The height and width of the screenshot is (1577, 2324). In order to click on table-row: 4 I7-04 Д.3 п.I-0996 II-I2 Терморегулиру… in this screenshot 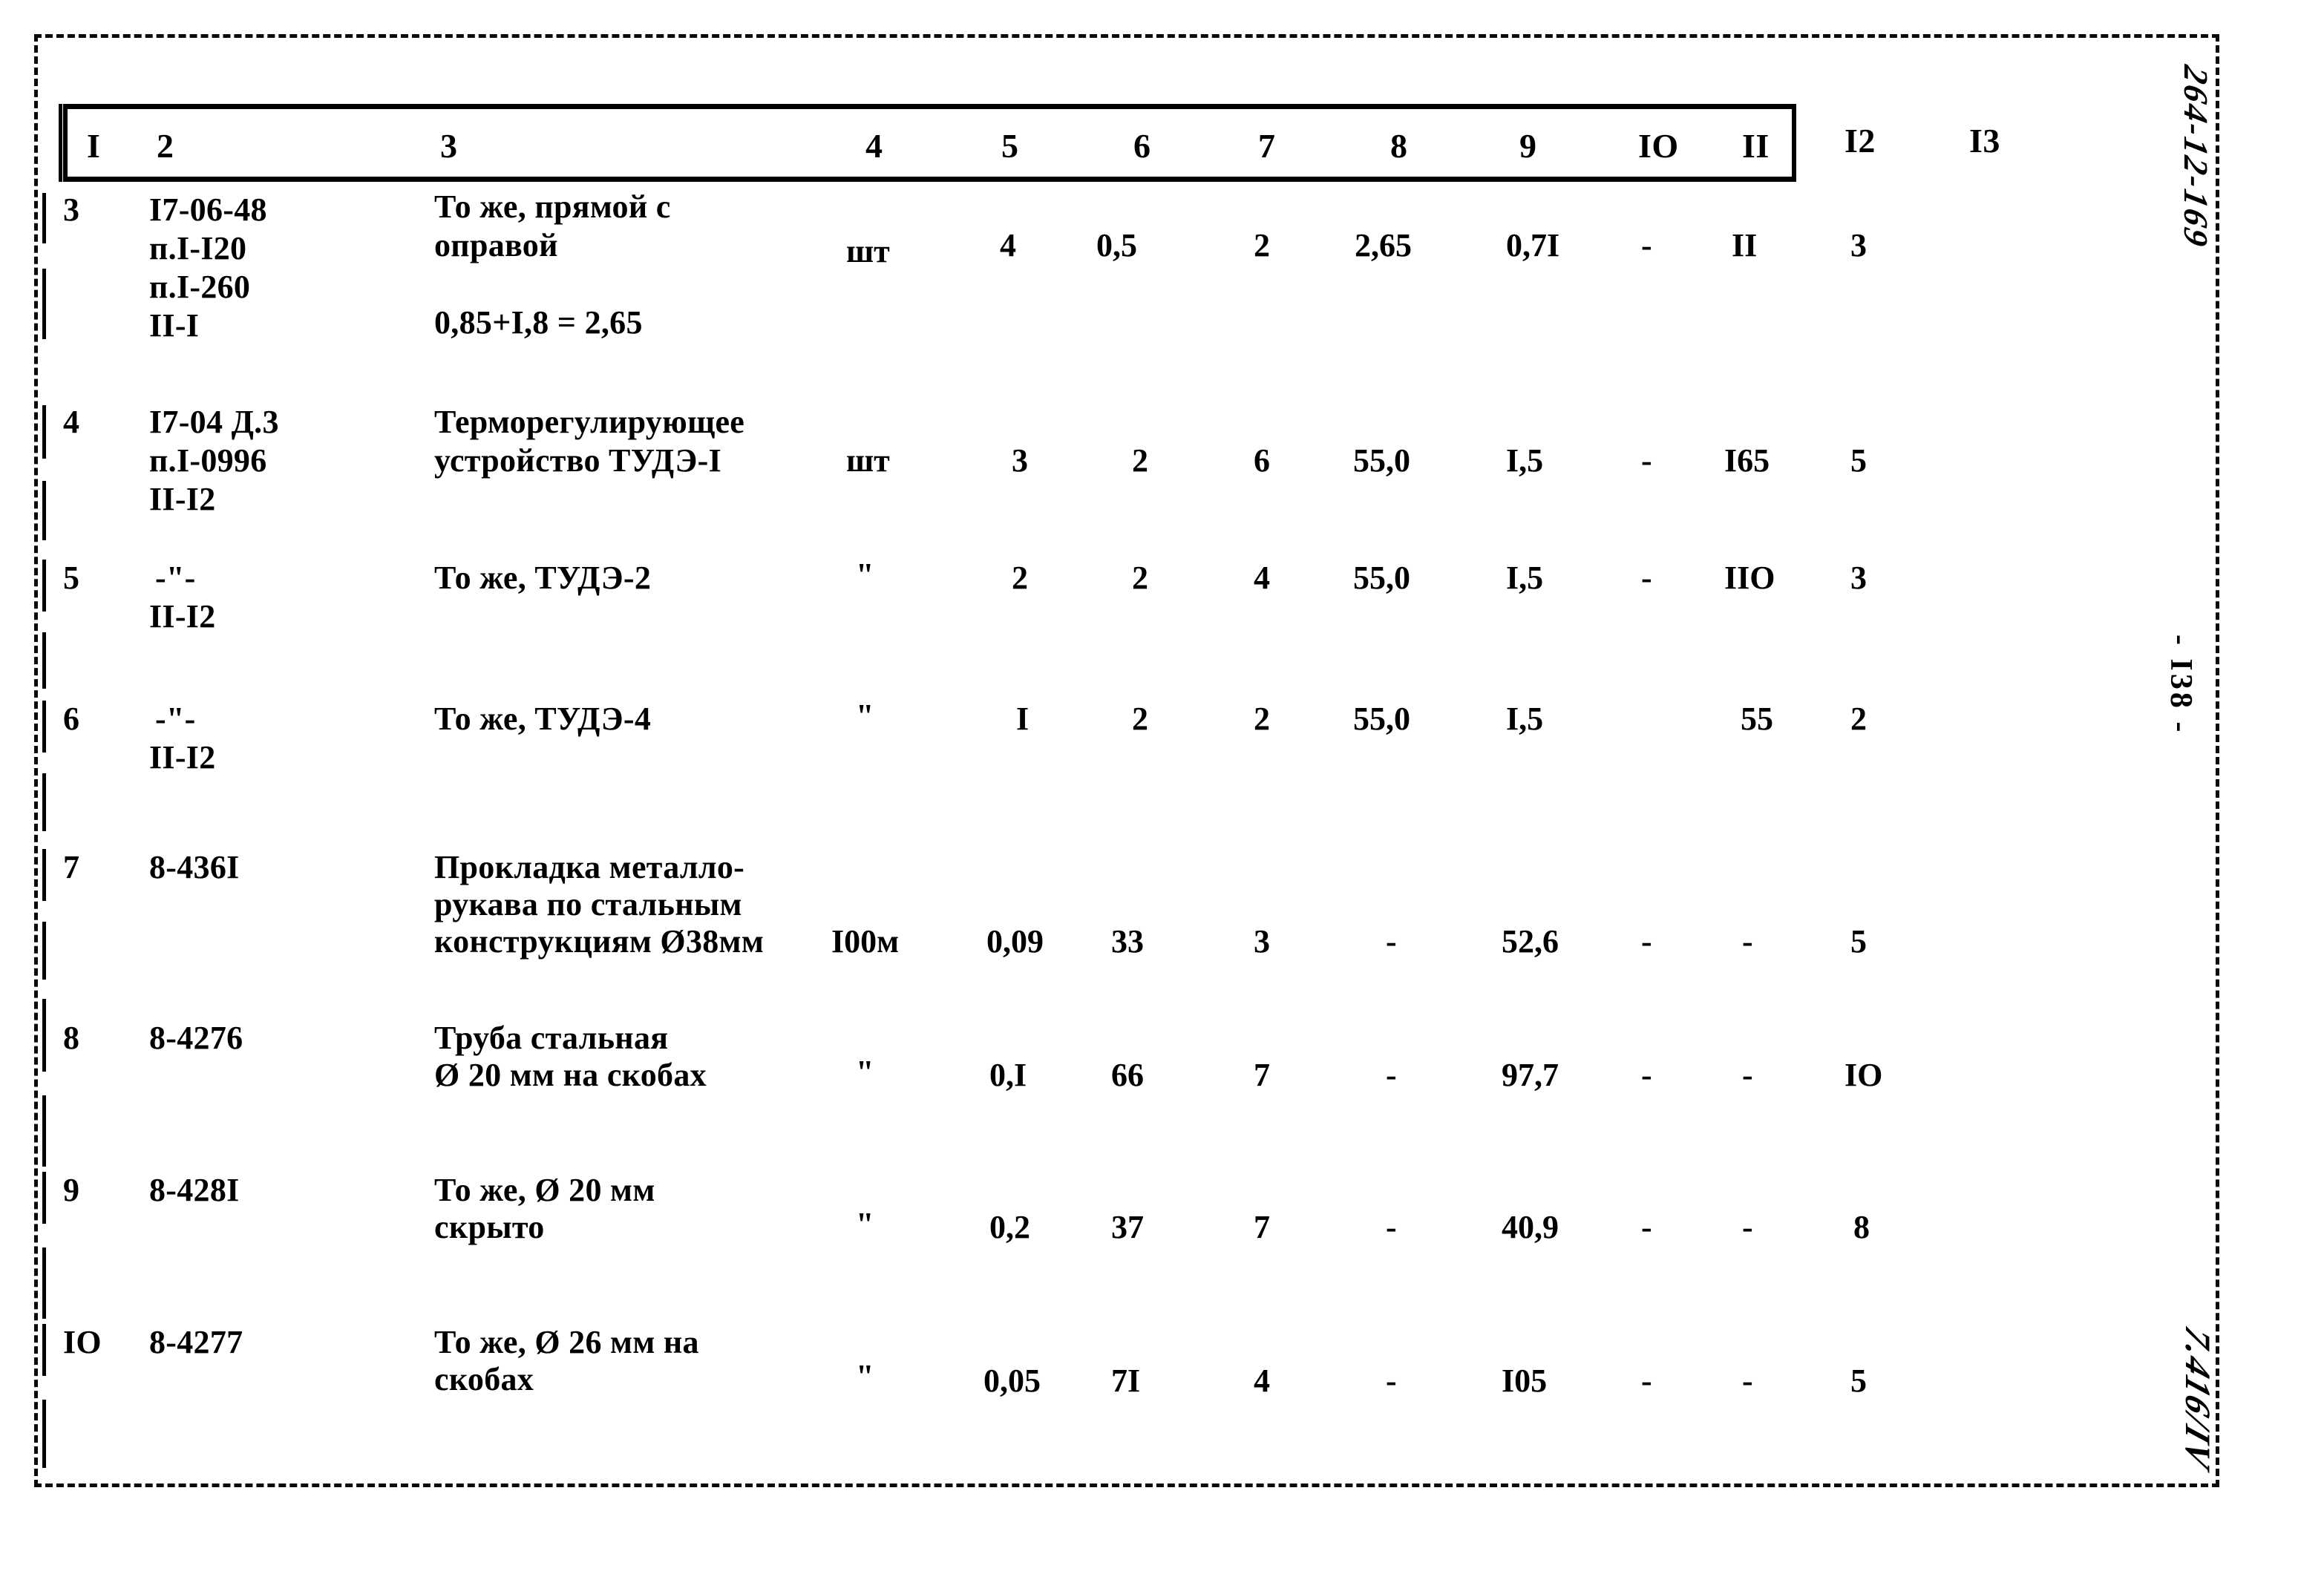, I will do `click(1080, 480)`.